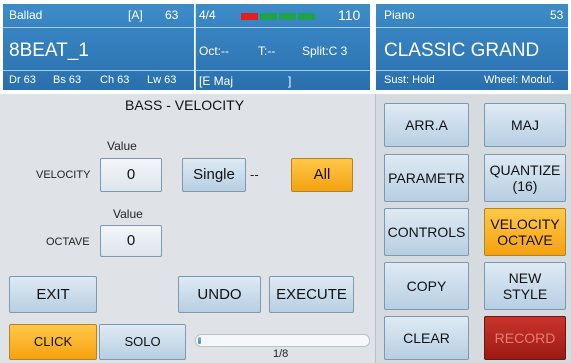 The image size is (571, 363). Describe the element at coordinates (131, 175) in the screenshot. I see `velocity-value-field: 0` at that location.